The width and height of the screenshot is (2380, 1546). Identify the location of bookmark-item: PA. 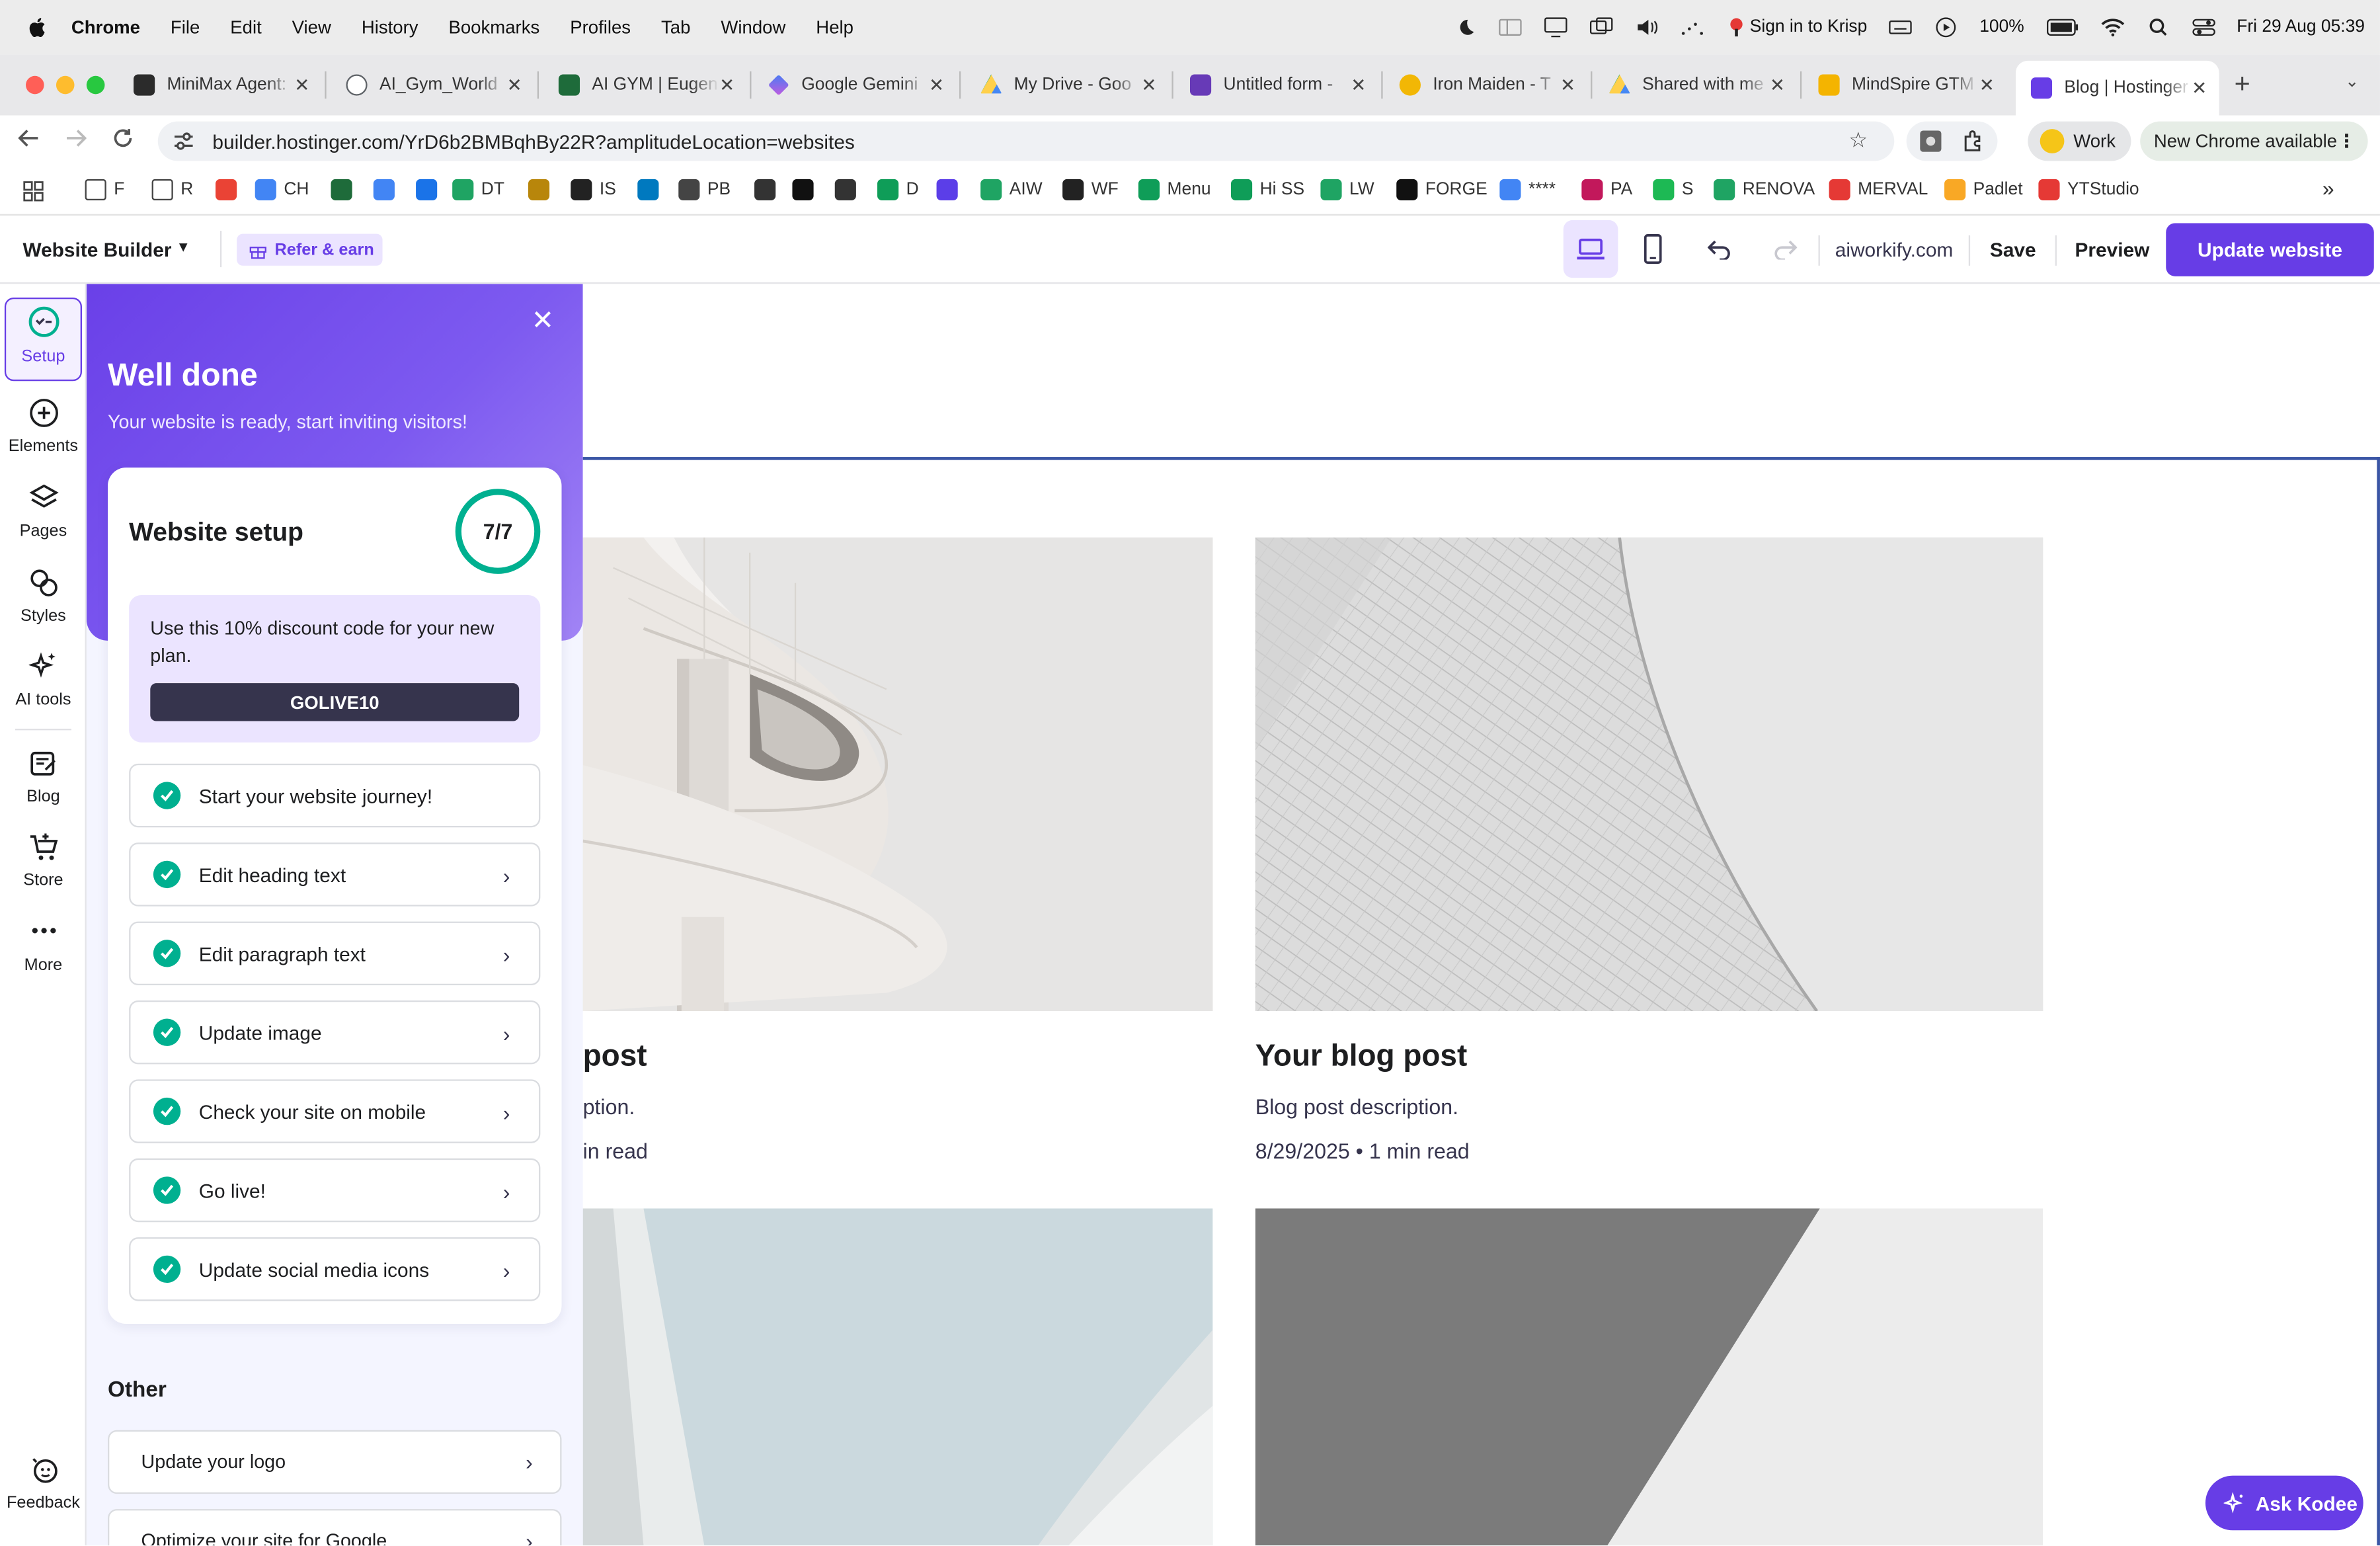
(1606, 190).